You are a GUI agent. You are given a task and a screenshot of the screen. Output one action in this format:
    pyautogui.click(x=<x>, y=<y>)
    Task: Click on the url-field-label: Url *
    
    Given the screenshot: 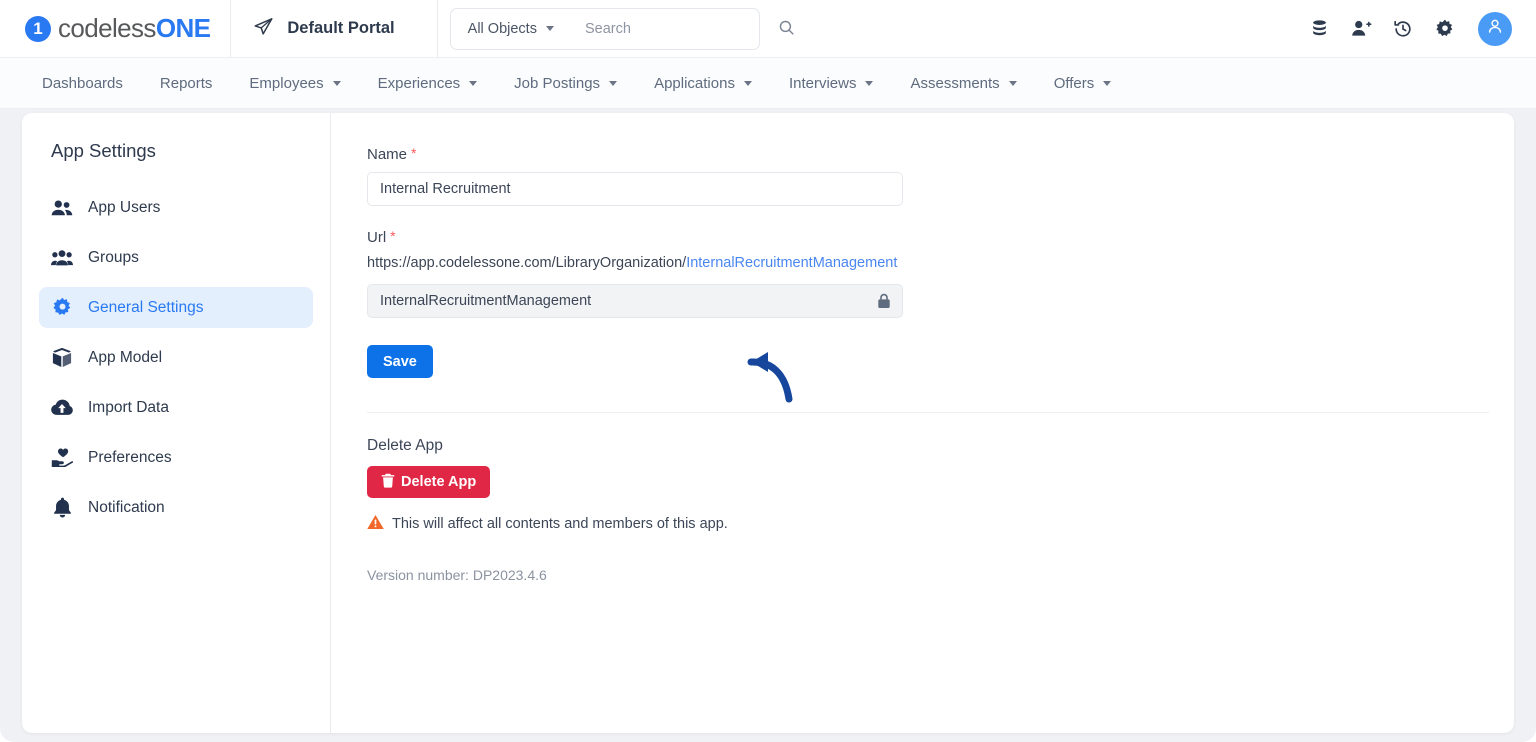 What is the action you would take?
    pyautogui.click(x=928, y=237)
    